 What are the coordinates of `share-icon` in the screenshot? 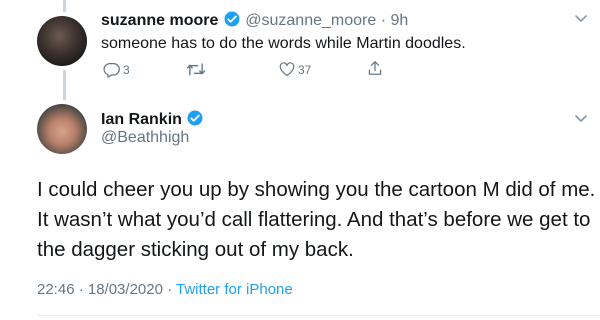 It's located at (375, 68).